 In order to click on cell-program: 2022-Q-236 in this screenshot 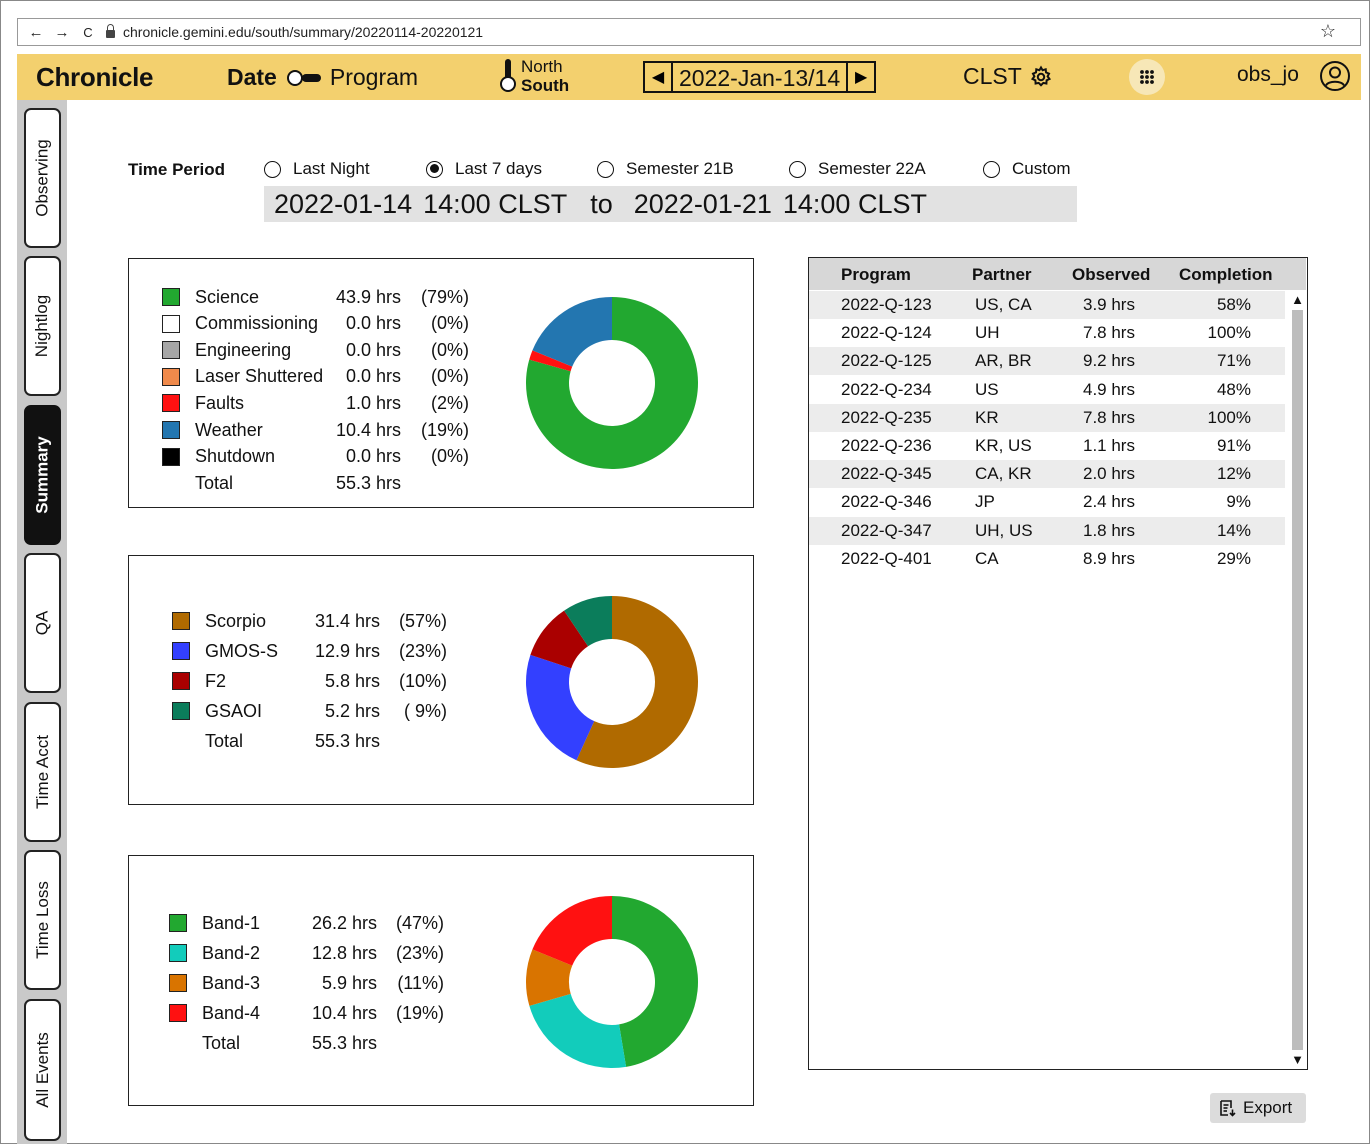, I will do `click(886, 445)`.